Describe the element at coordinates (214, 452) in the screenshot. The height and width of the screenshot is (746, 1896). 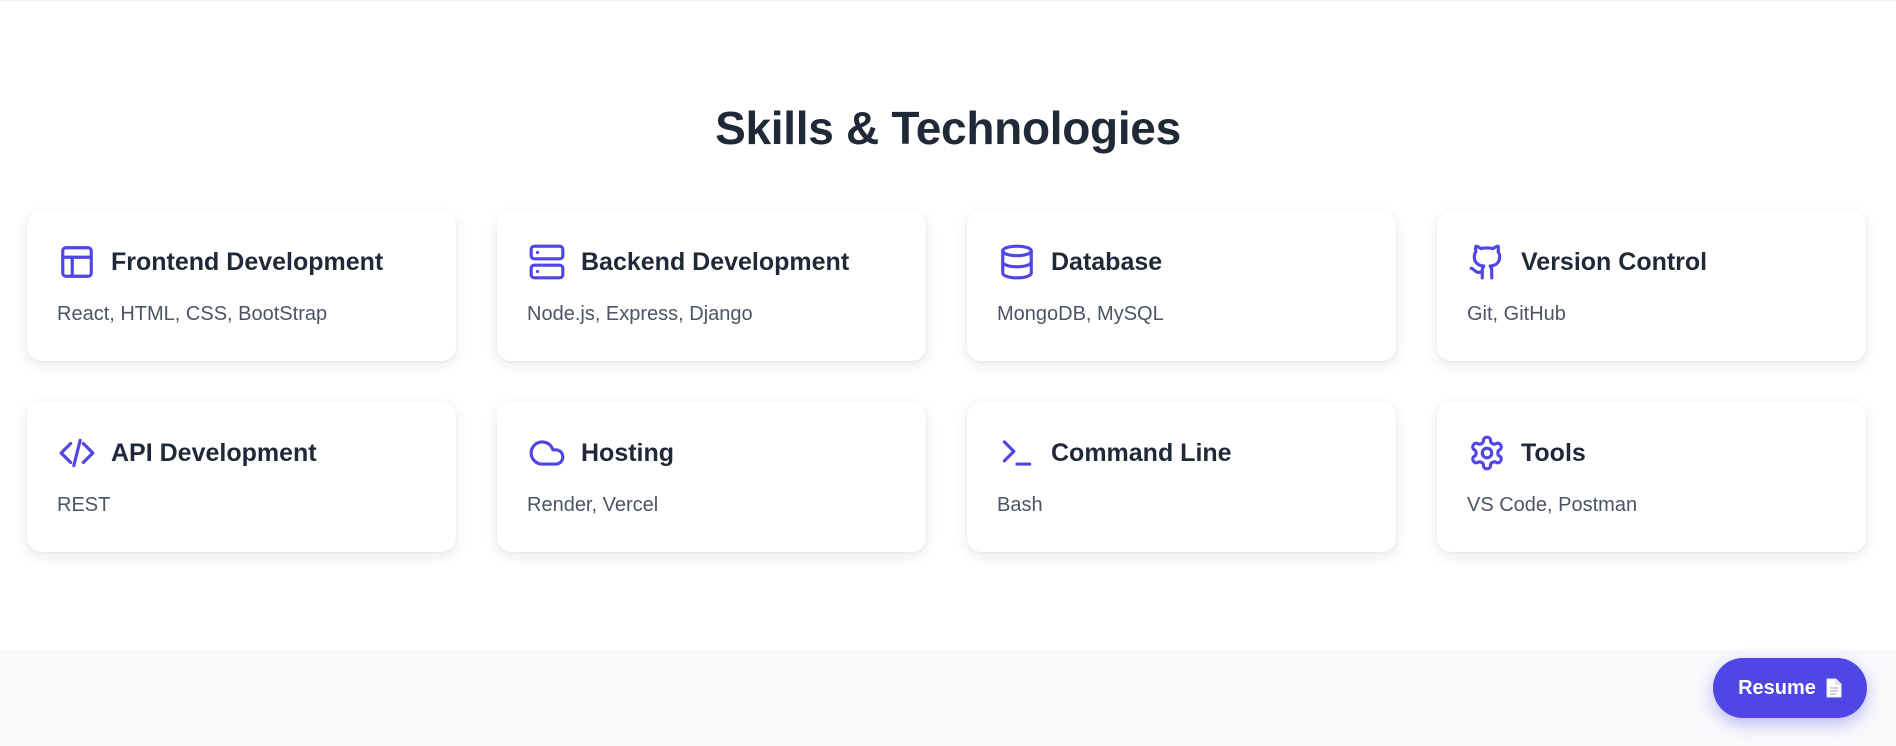
I see `skill-card-title: API Development` at that location.